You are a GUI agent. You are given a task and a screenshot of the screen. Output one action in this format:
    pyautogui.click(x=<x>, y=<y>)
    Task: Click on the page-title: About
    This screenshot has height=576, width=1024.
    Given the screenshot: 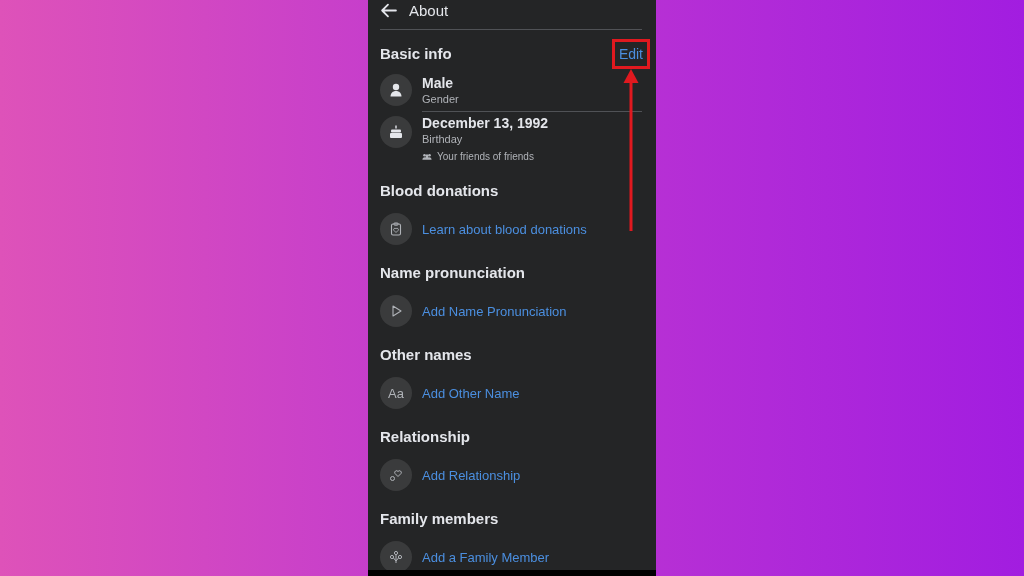 What is the action you would take?
    pyautogui.click(x=429, y=10)
    